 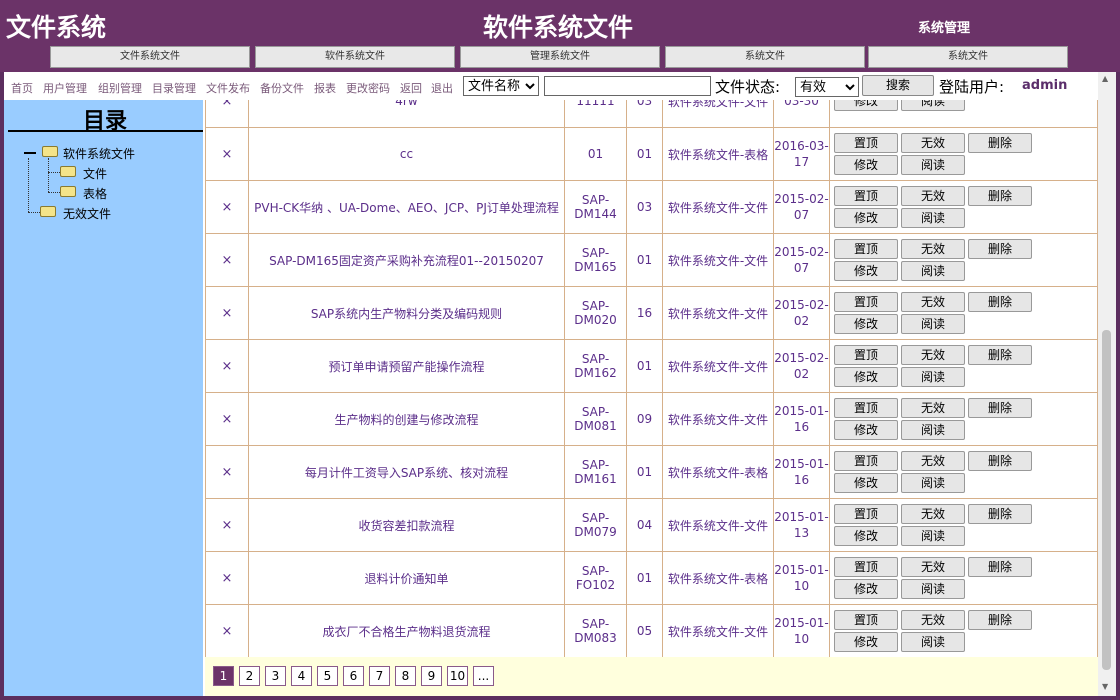 I want to click on tree-item-form: 表格, so click(x=95, y=193).